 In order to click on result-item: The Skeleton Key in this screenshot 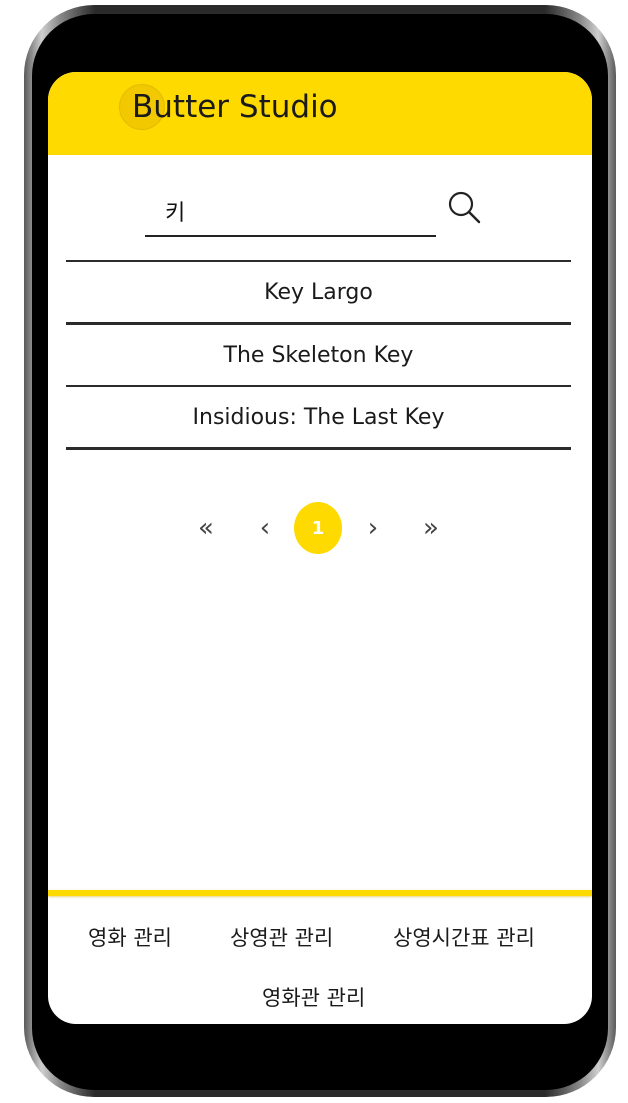, I will do `click(318, 355)`.